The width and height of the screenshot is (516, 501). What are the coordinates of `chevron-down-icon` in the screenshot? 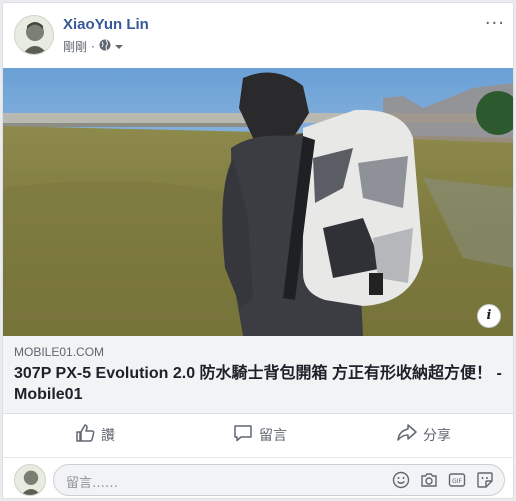 It's located at (119, 47).